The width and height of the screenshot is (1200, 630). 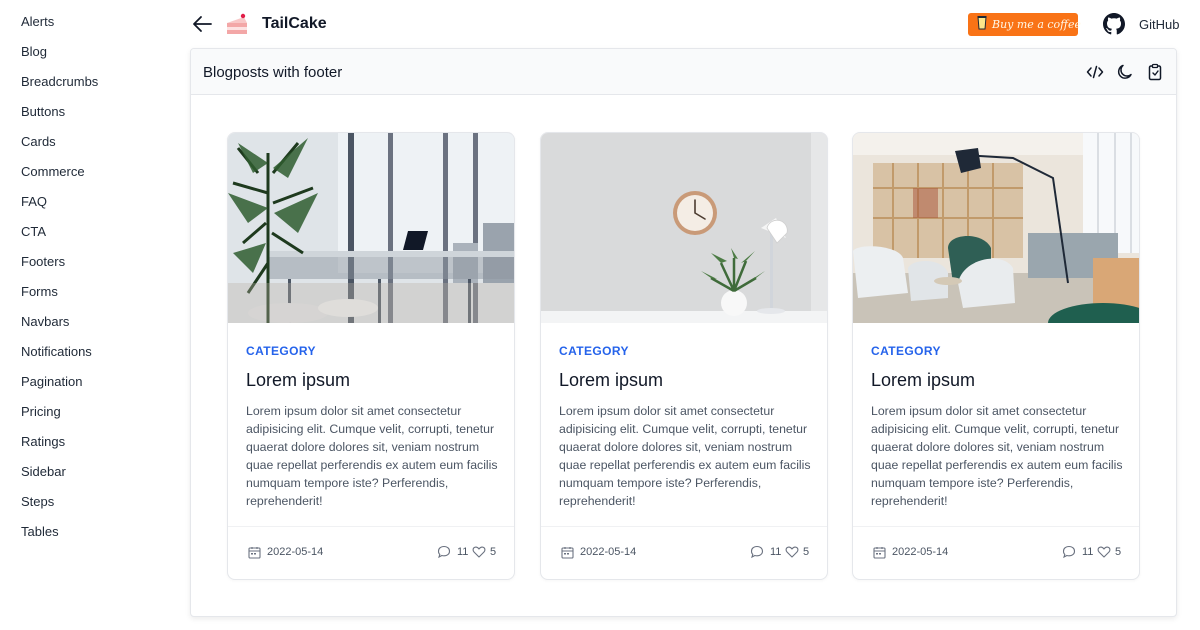 I want to click on back-arrow-icon, so click(x=202, y=24).